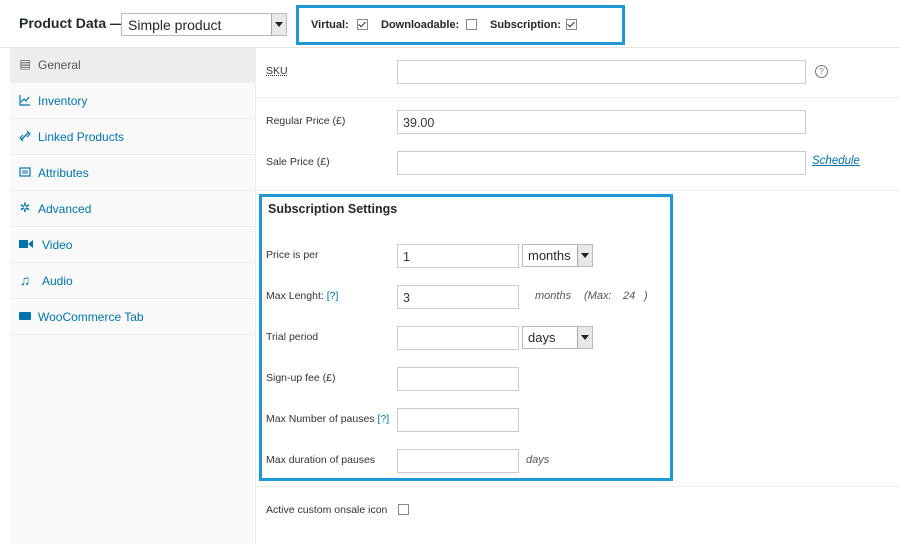 The height and width of the screenshot is (544, 900). I want to click on sale-price-input, so click(601, 163).